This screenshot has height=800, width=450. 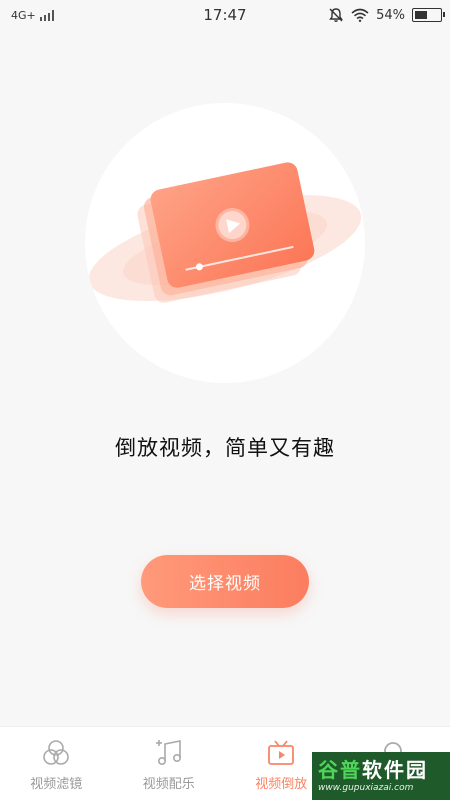 I want to click on tab-label: 视频配乐, so click(x=168, y=784).